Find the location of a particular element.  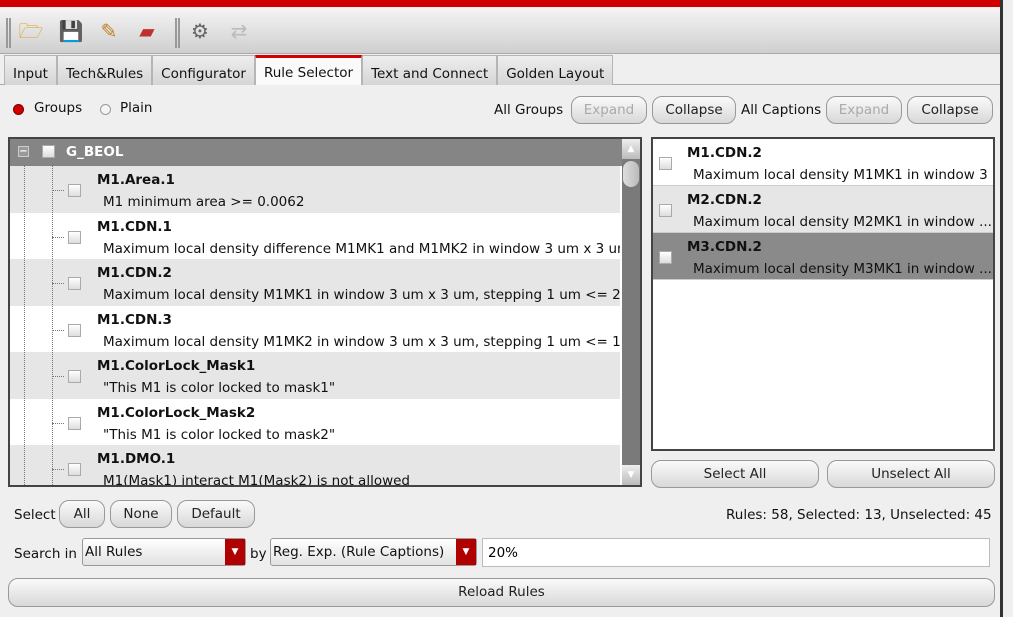

groups-radio-label: Groups is located at coordinates (58, 108).